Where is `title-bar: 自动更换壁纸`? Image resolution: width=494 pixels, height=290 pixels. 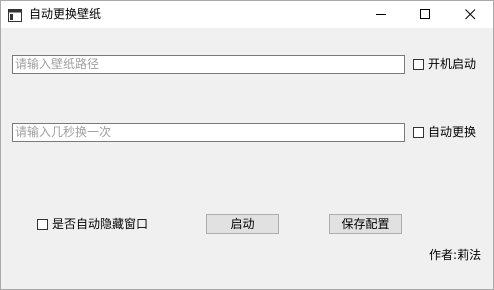 title-bar: 自动更换壁纸 is located at coordinates (247, 14).